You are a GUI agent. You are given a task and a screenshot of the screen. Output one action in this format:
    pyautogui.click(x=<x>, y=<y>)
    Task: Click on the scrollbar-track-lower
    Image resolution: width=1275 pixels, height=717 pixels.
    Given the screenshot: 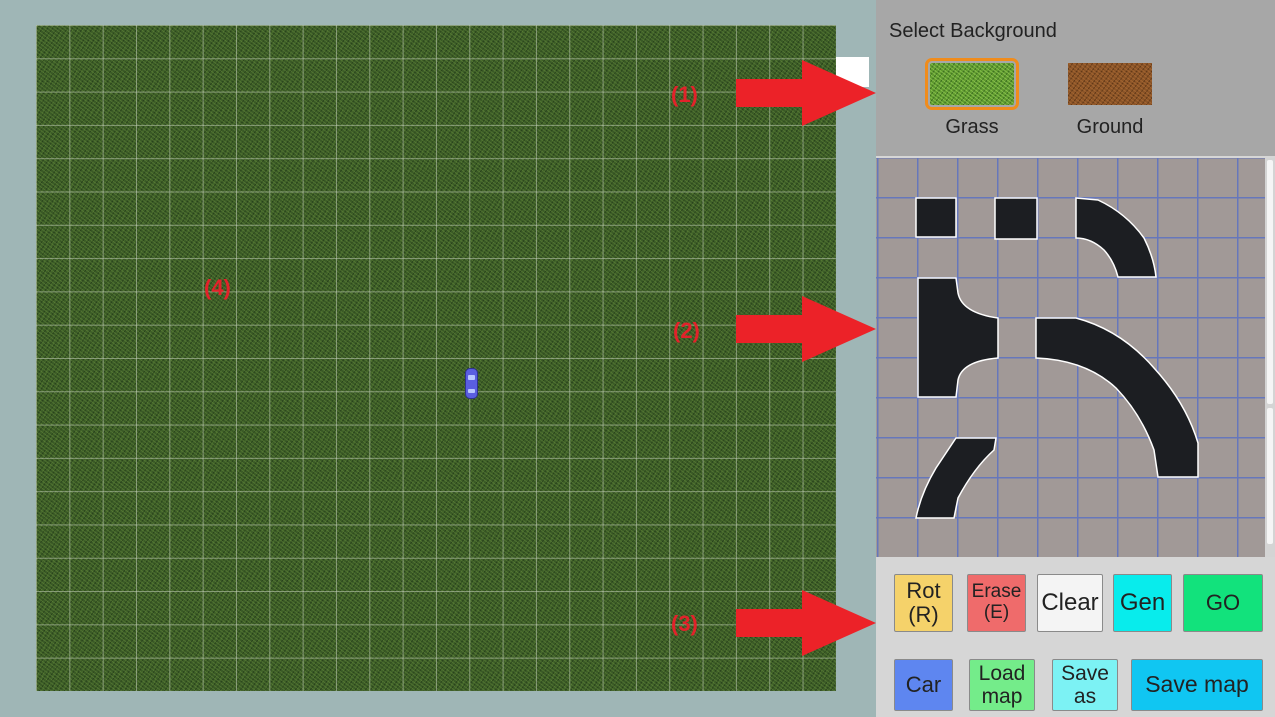 What is the action you would take?
    pyautogui.click(x=1270, y=476)
    